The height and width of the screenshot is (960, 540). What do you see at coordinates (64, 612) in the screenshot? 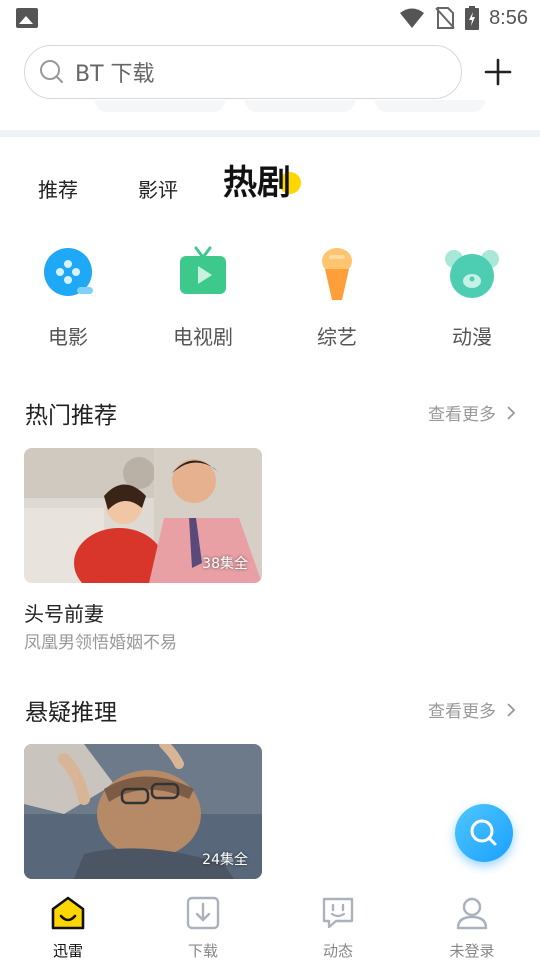
I see `drama-title: 头号前妻` at bounding box center [64, 612].